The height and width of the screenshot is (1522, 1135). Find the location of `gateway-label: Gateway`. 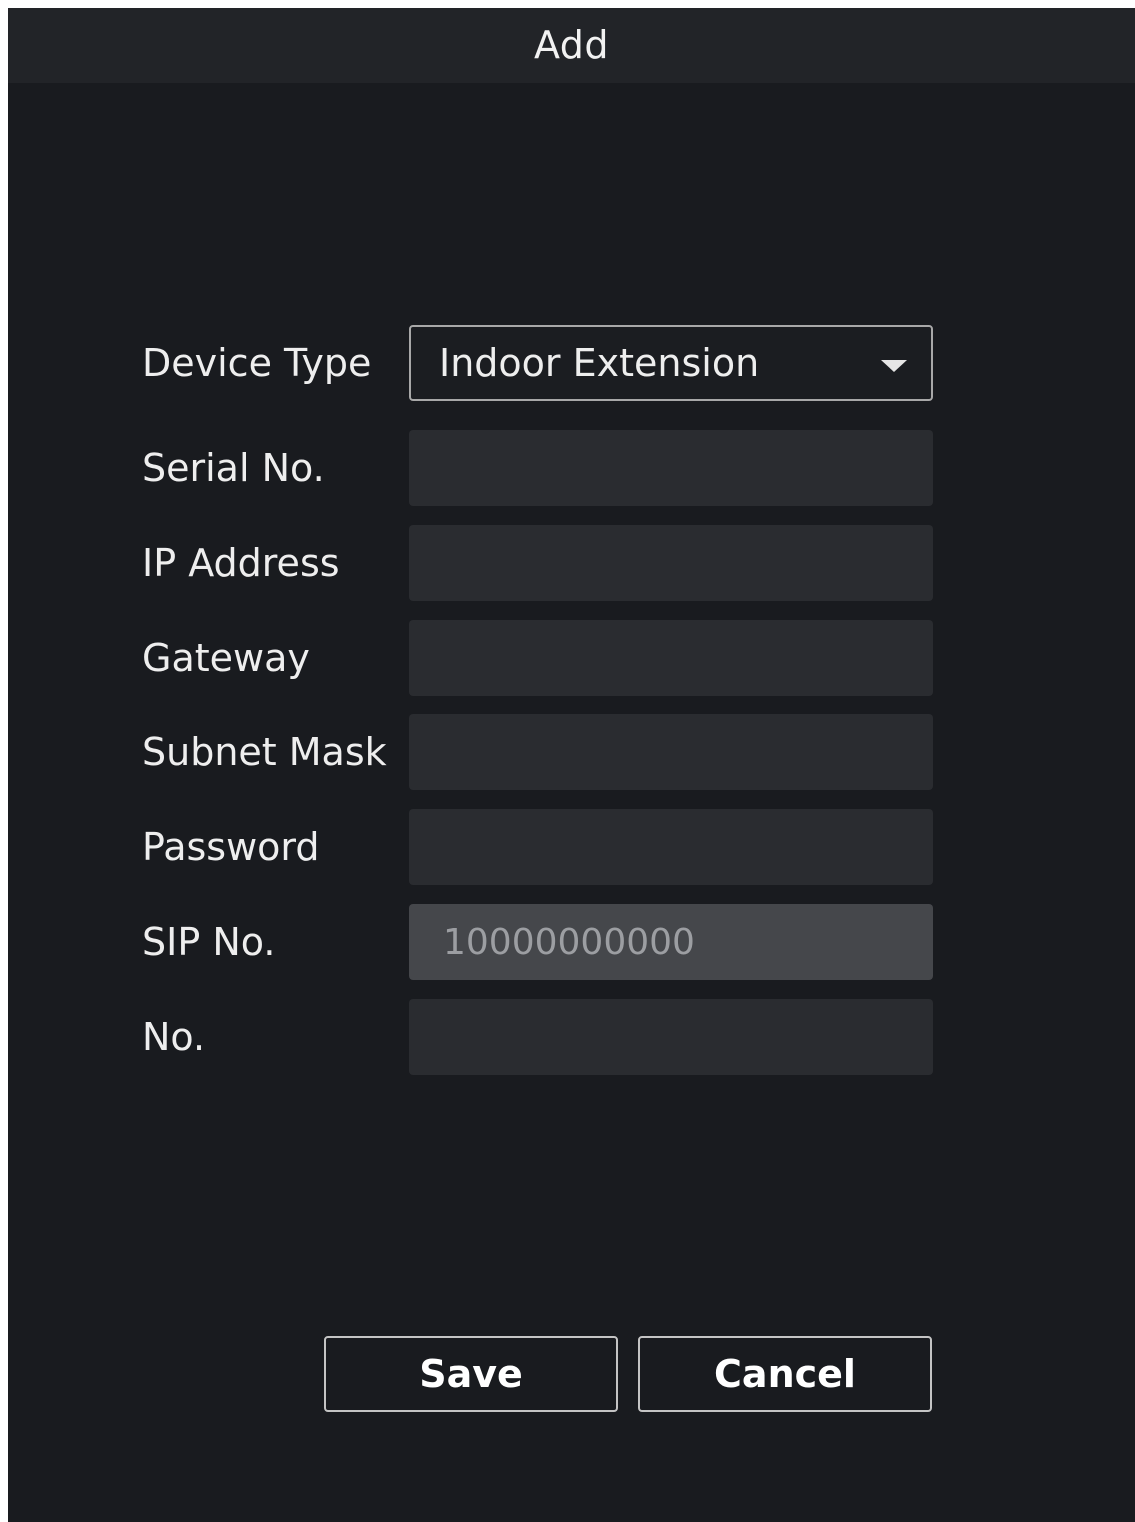

gateway-label: Gateway is located at coordinates (226, 658).